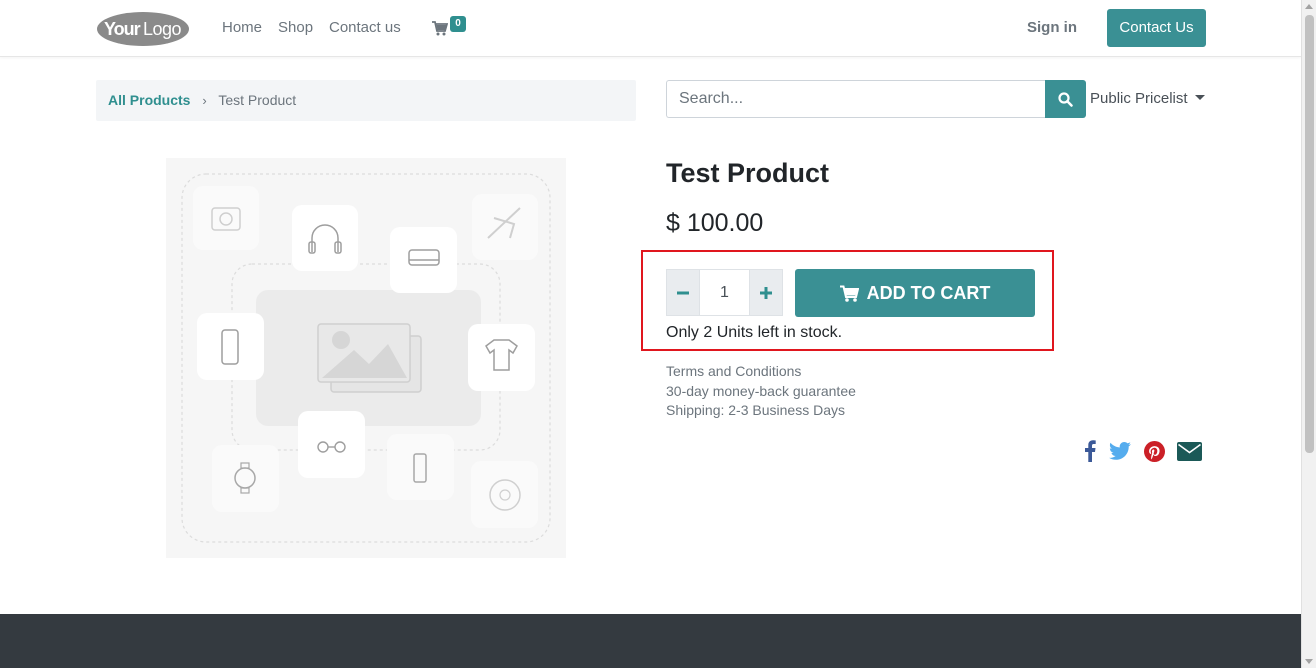  What do you see at coordinates (856, 99) in the screenshot?
I see `search-input` at bounding box center [856, 99].